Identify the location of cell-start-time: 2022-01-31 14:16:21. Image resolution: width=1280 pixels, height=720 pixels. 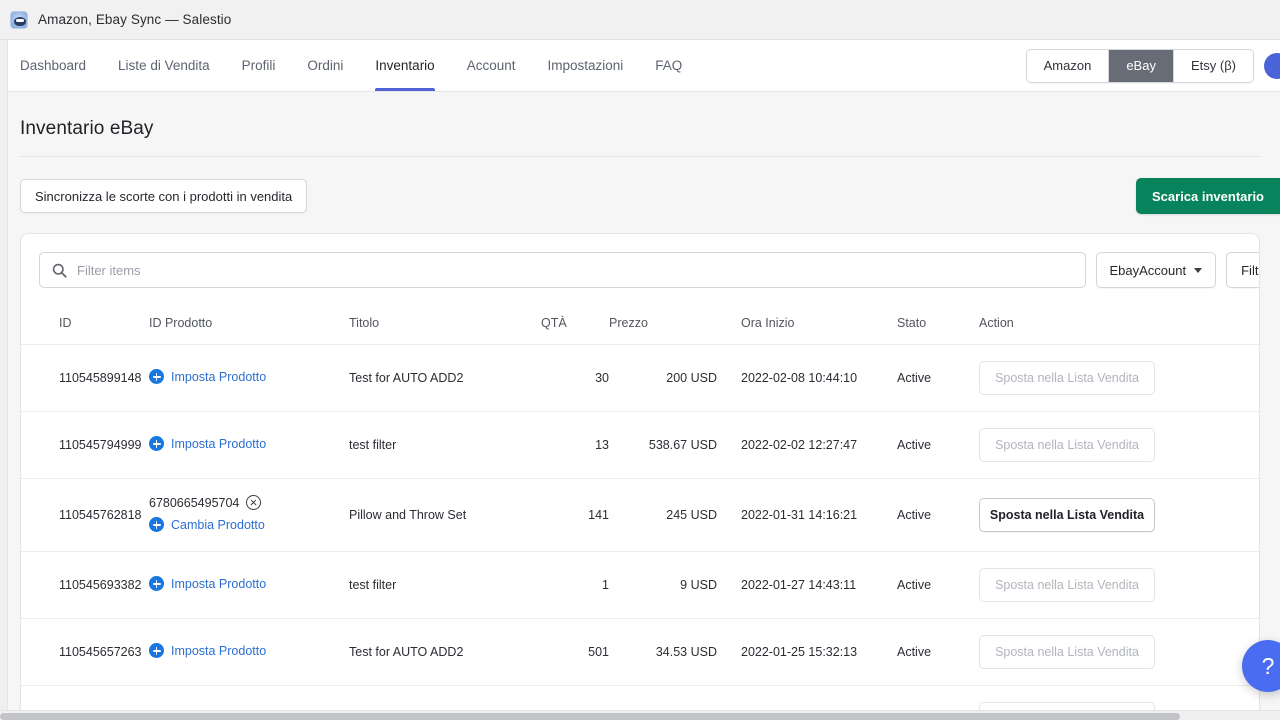
(807, 515).